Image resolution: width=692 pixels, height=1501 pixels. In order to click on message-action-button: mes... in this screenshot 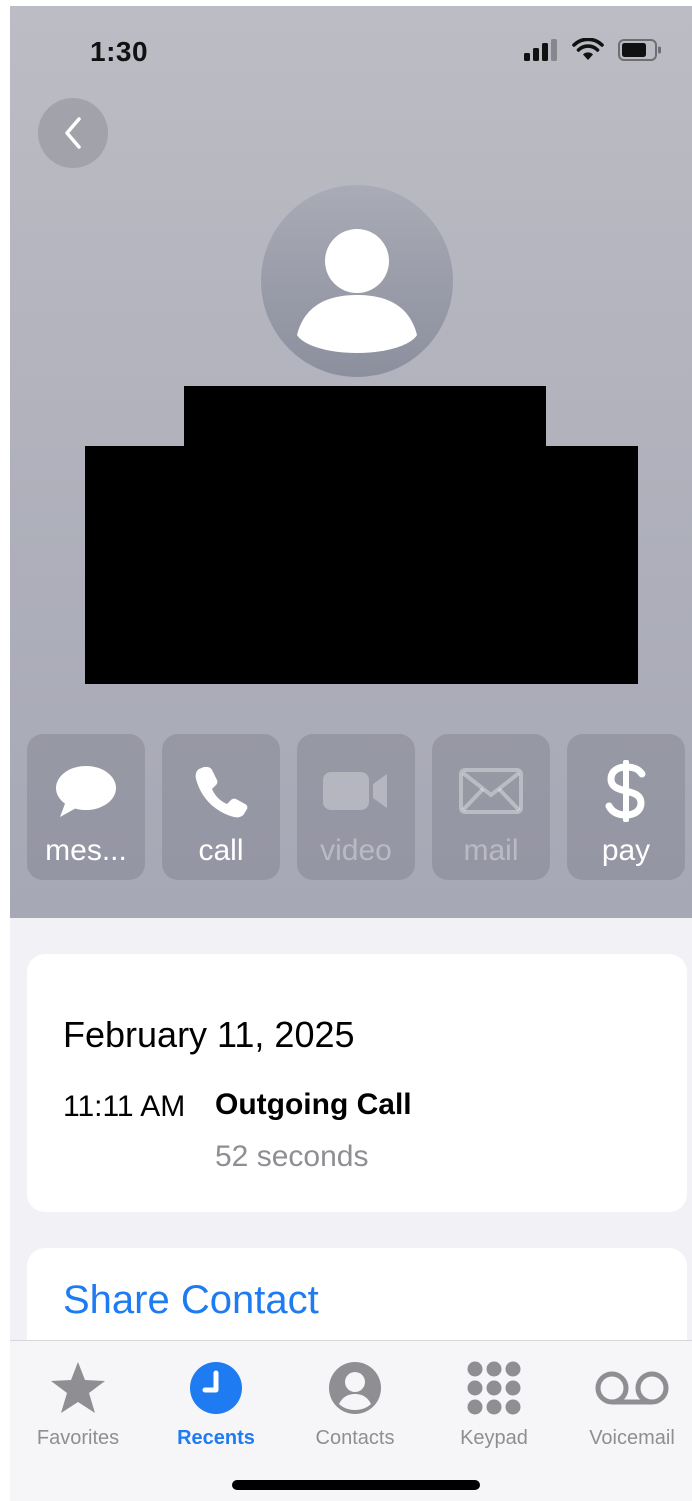, I will do `click(86, 807)`.